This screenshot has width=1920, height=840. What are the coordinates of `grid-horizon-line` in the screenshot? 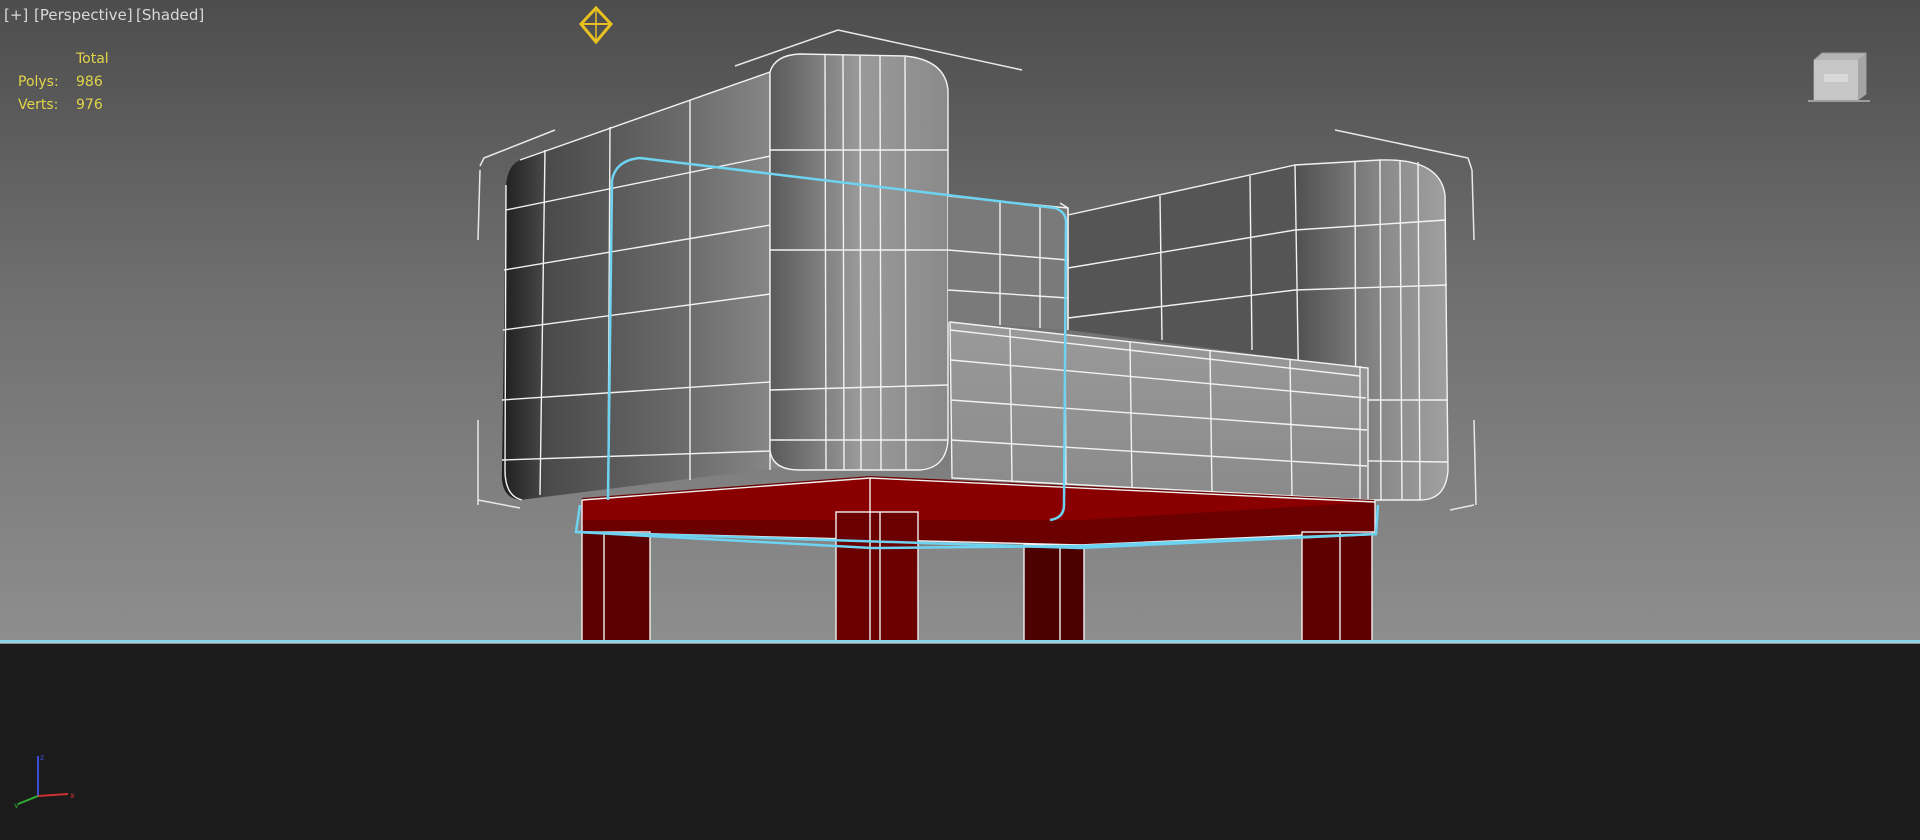 It's located at (960, 641).